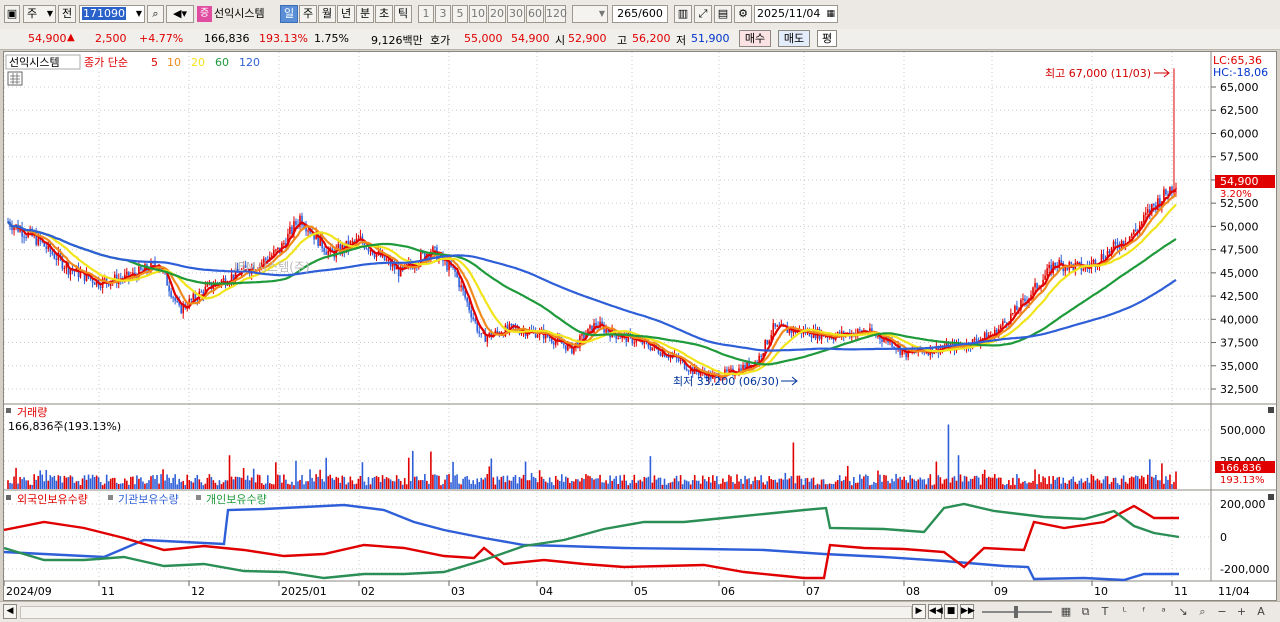 The height and width of the screenshot is (622, 1280). What do you see at coordinates (443, 14) in the screenshot?
I see `interval-button-3: 3` at bounding box center [443, 14].